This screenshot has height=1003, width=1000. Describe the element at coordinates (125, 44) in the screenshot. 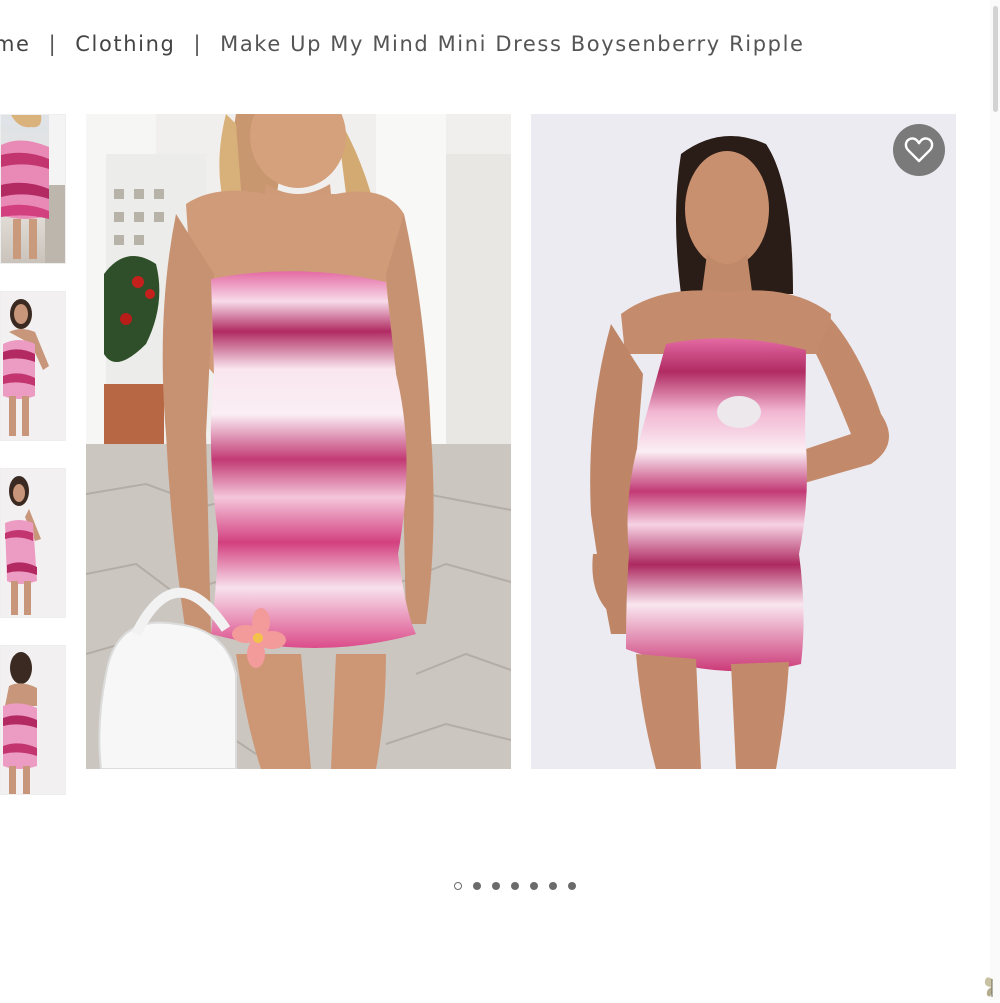

I see `breadcrumb-clothing: Clothing` at that location.